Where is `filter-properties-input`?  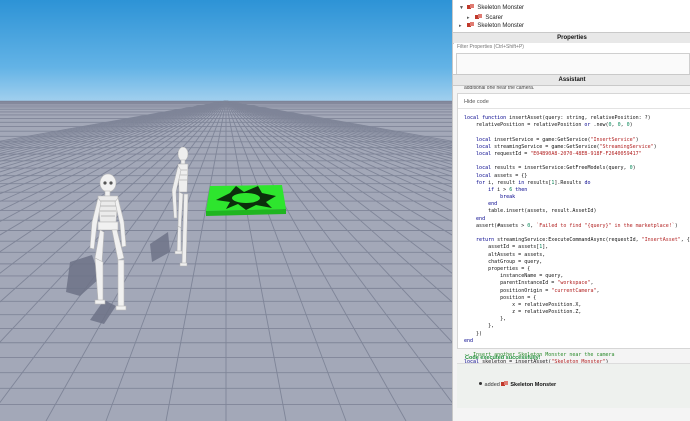 filter-properties-input is located at coordinates (572, 47).